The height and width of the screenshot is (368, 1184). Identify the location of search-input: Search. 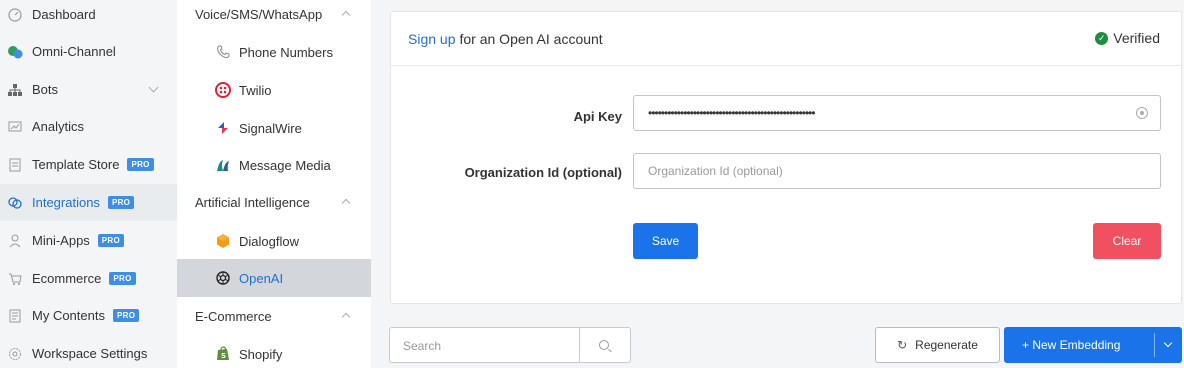
(422, 346).